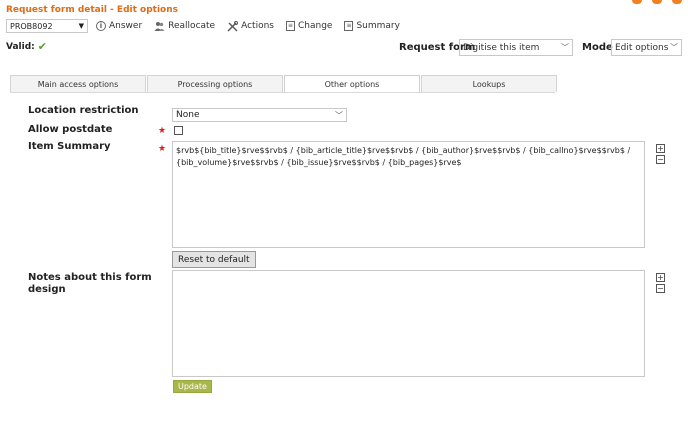 This screenshot has width=688, height=423. Describe the element at coordinates (192, 26) in the screenshot. I see `reallocate-label: Reallocate` at that location.